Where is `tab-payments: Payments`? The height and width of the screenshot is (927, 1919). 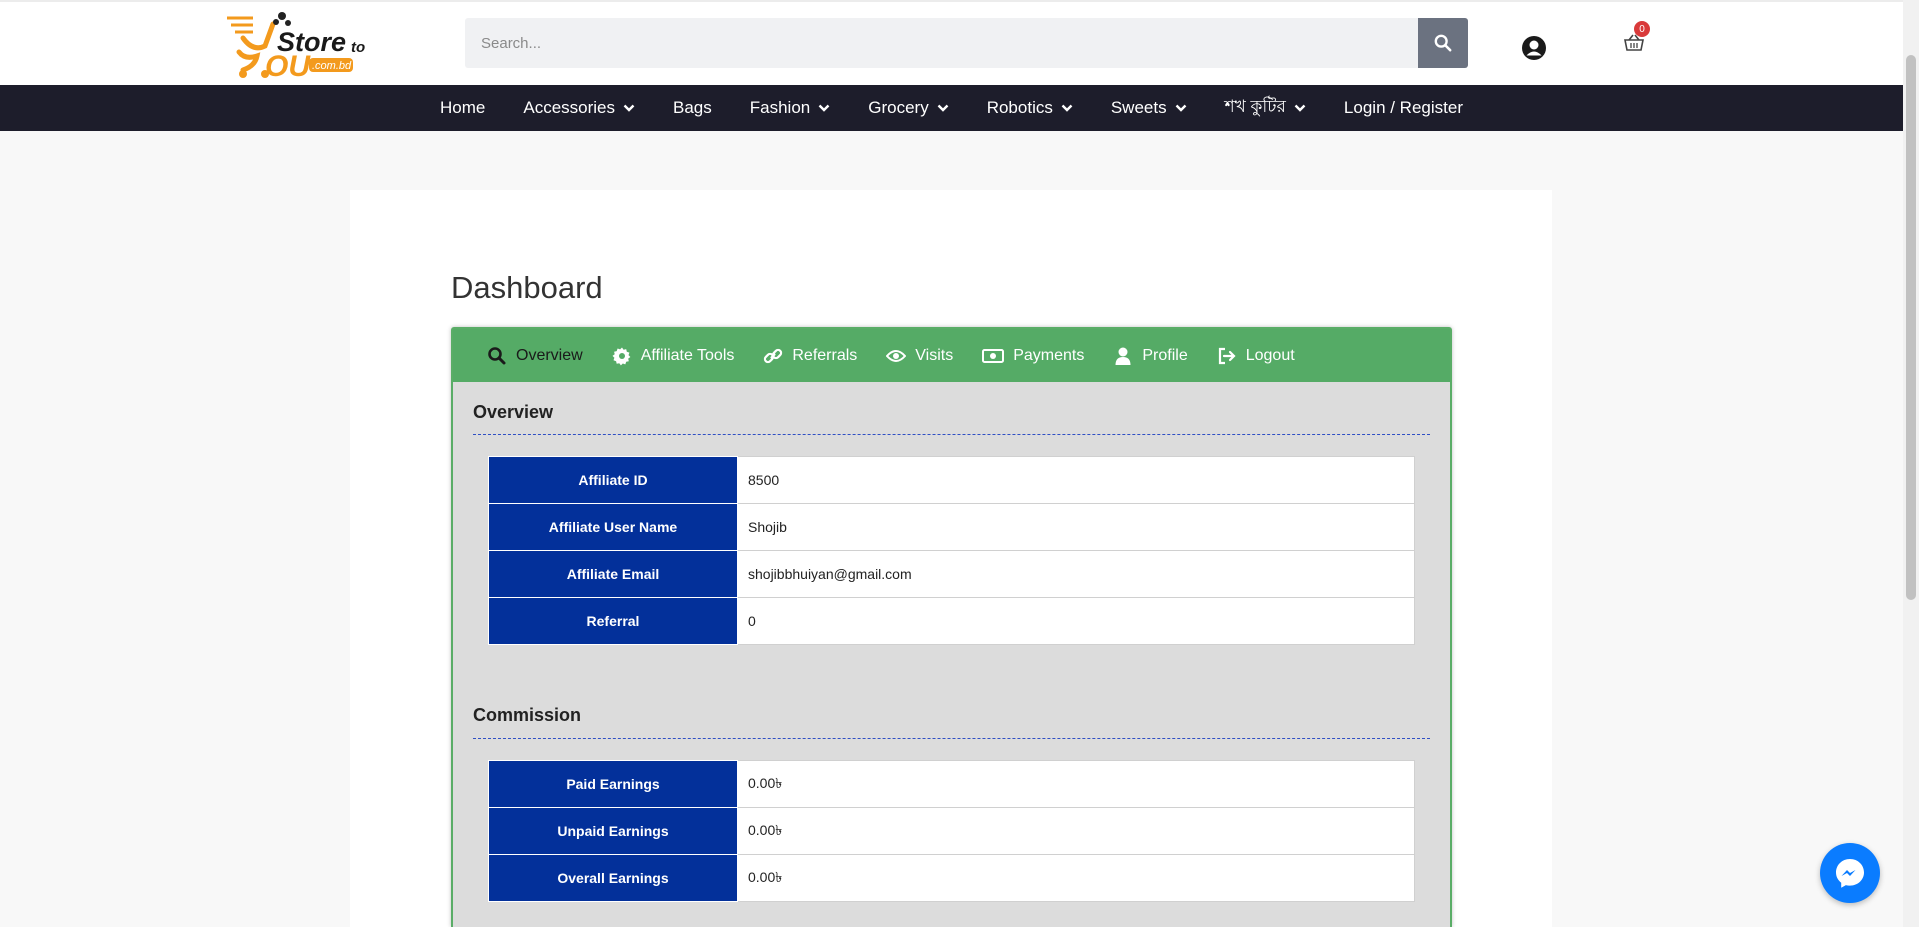 tab-payments: Payments is located at coordinates (1033, 356).